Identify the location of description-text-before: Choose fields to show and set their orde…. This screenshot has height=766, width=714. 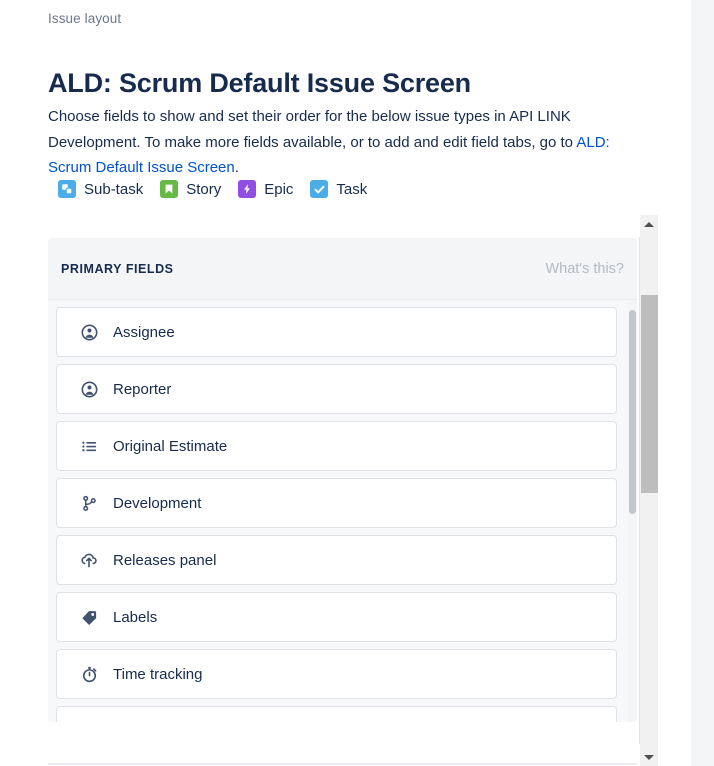
(312, 129).